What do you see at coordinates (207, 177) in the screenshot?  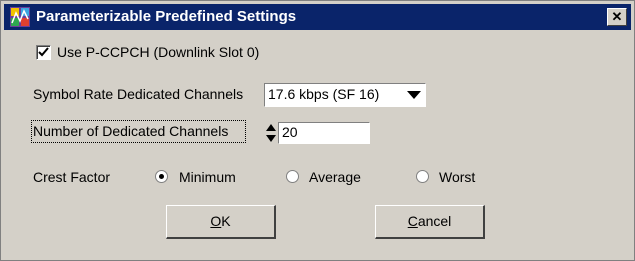 I see `radio-minimum-label: Minimum` at bounding box center [207, 177].